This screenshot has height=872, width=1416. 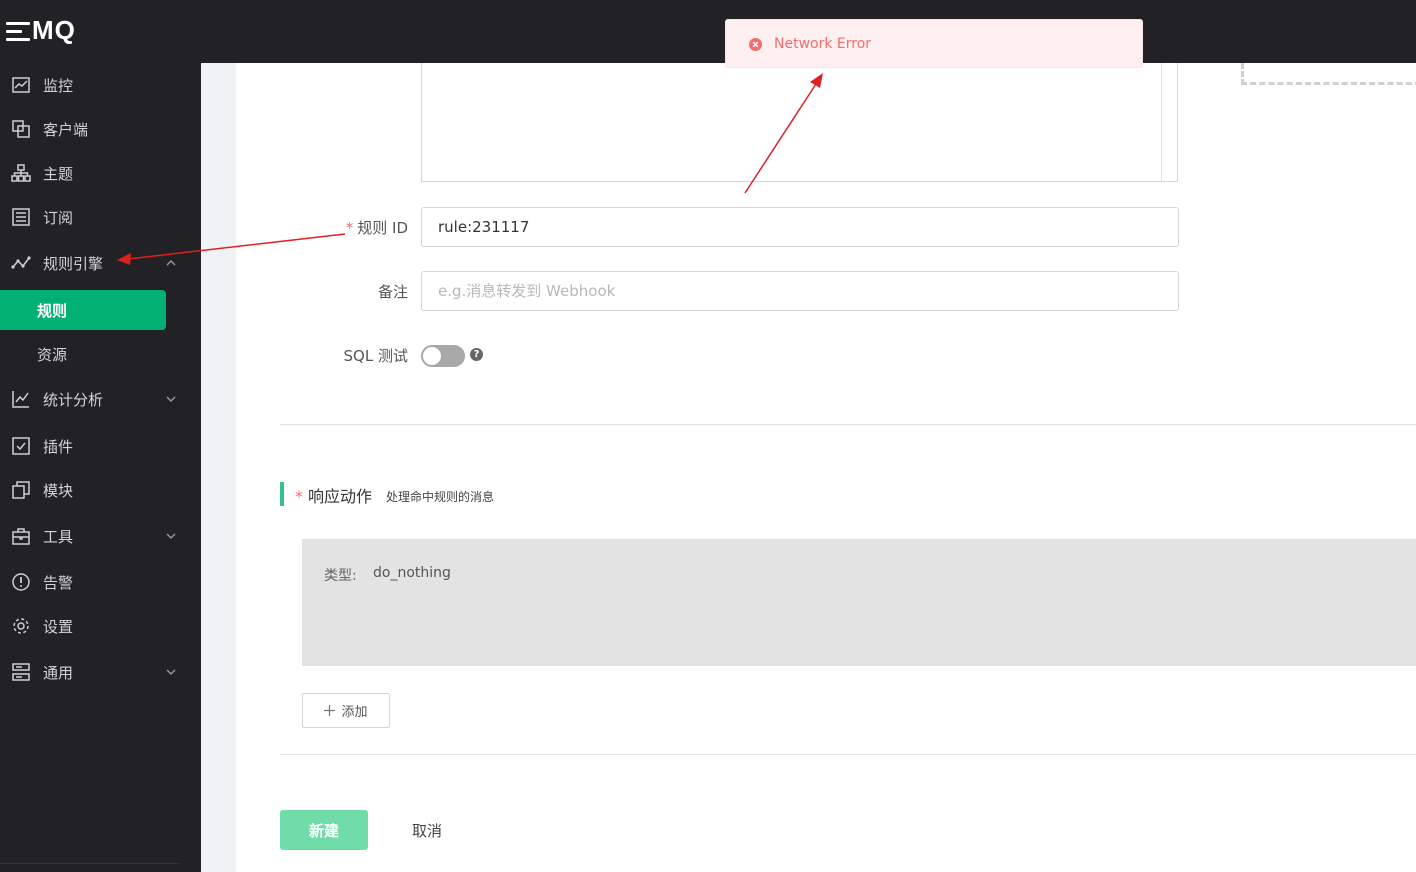 What do you see at coordinates (100, 582) in the screenshot?
I see `sidebar-item-alarms: 告警` at bounding box center [100, 582].